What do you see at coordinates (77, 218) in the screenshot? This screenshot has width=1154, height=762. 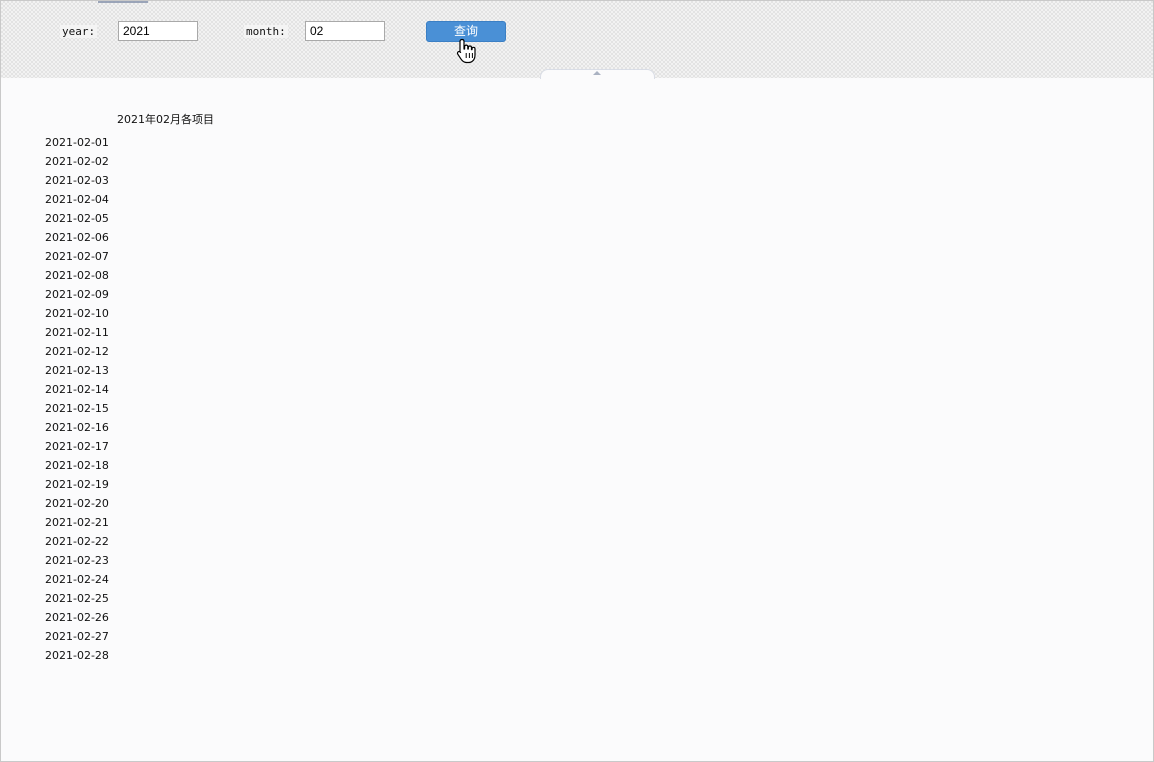 I see `date-row: 2021-02-05` at bounding box center [77, 218].